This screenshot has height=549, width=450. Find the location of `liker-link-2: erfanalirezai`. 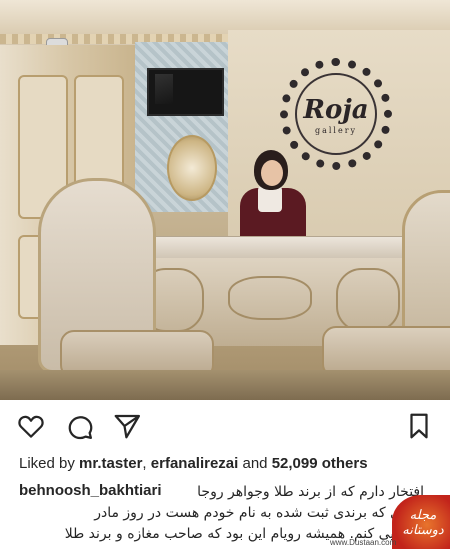

liker-link-2: erfanalirezai is located at coordinates (195, 463).